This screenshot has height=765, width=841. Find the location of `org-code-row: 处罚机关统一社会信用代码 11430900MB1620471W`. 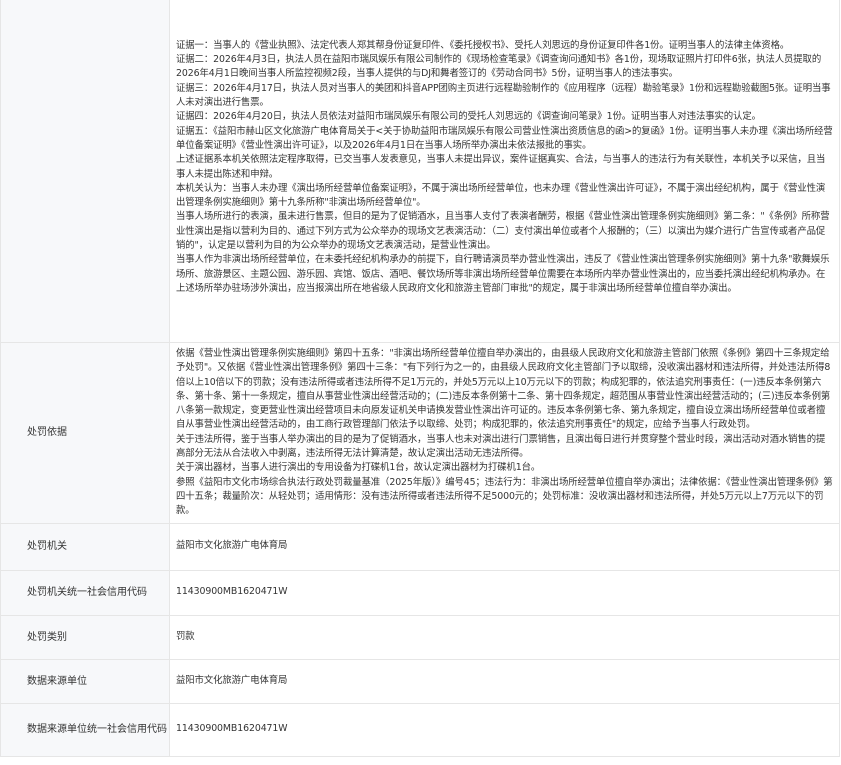

org-code-row: 处罚机关统一社会信用代码 11430900MB1620471W is located at coordinates (420, 592).